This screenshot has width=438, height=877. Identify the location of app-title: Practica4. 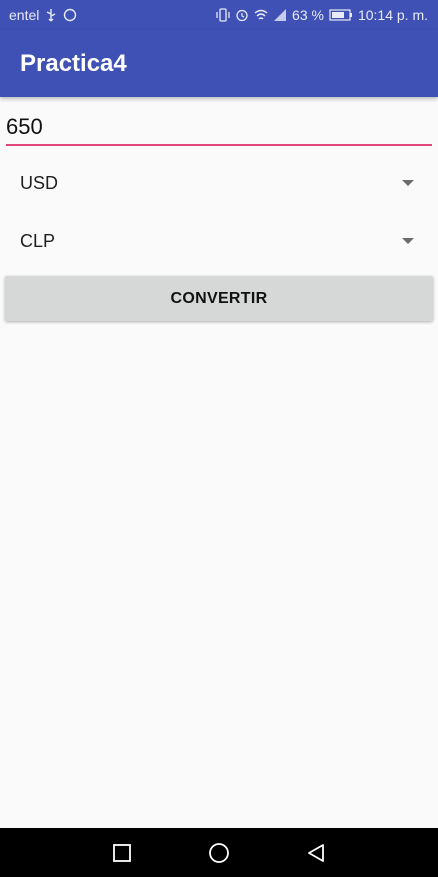
(73, 63).